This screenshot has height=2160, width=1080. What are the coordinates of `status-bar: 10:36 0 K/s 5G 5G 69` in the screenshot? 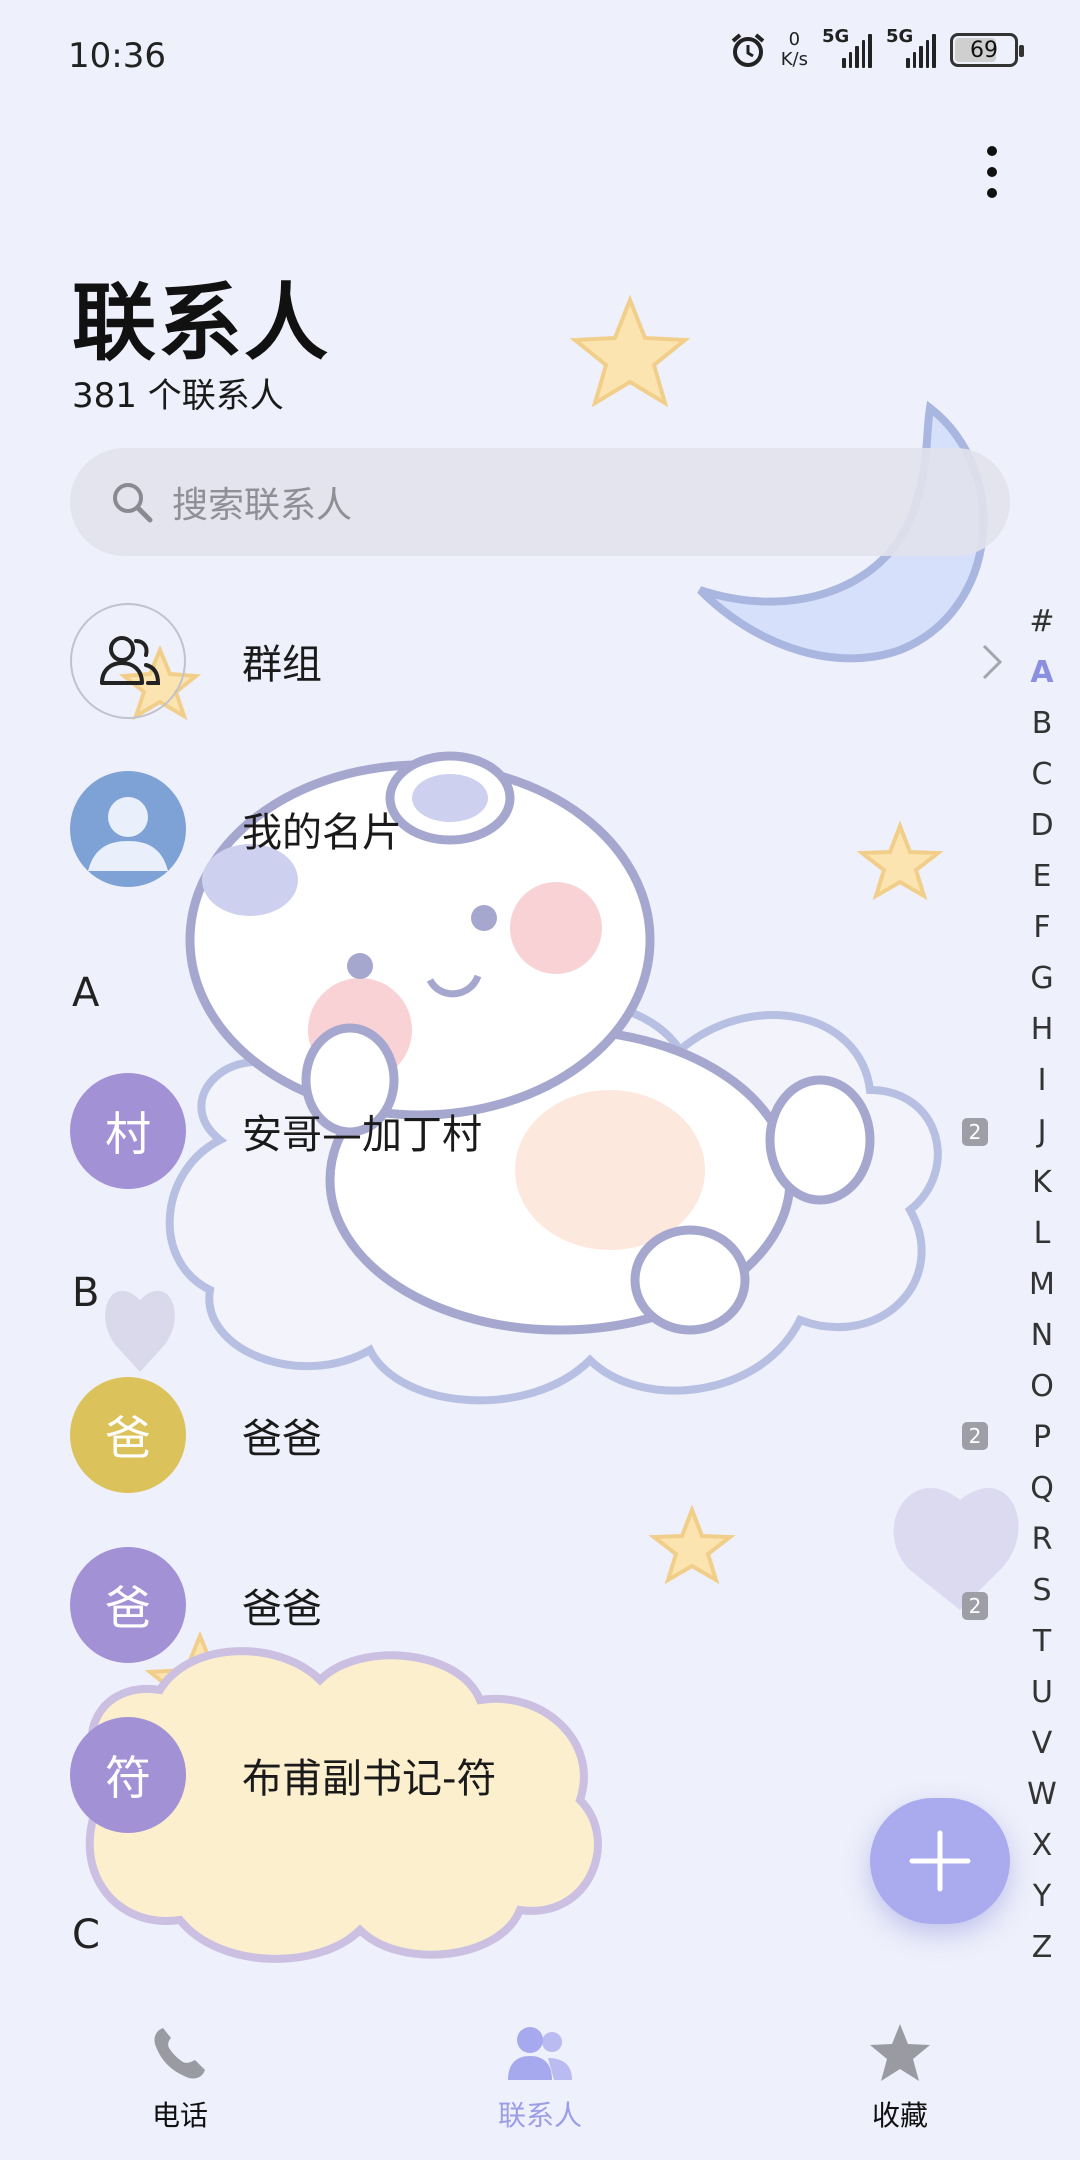 It's located at (540, 55).